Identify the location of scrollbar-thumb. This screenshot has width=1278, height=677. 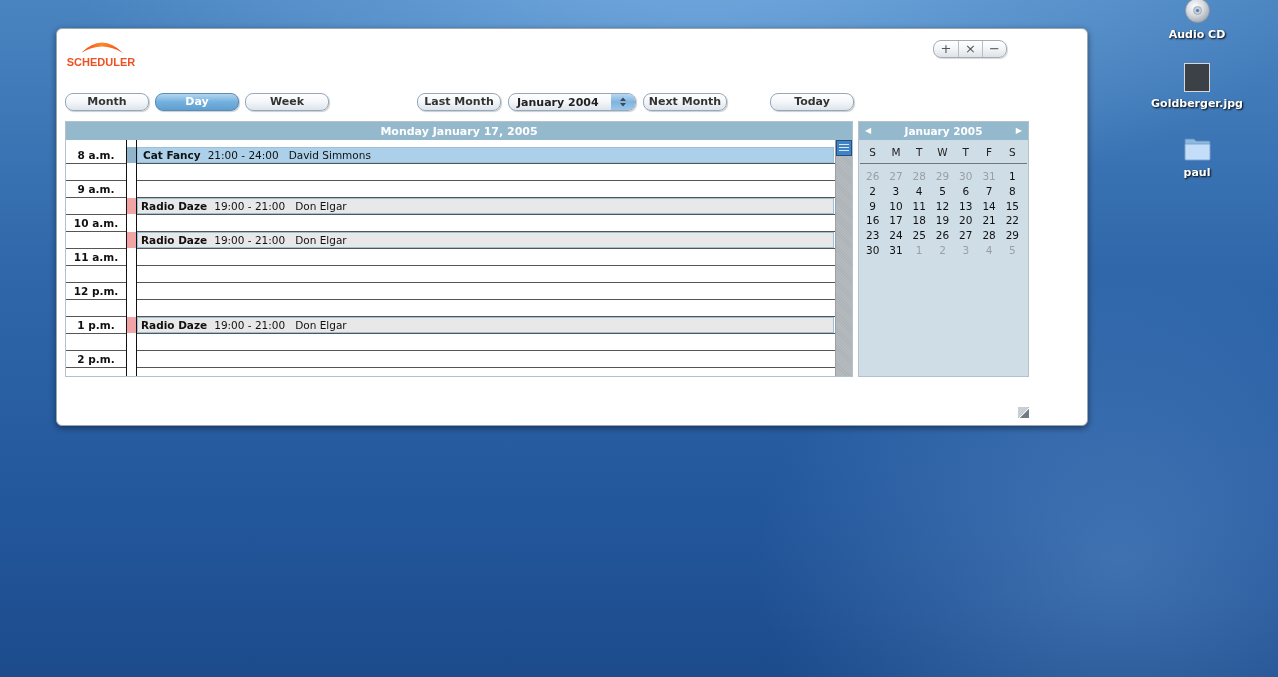
(844, 148).